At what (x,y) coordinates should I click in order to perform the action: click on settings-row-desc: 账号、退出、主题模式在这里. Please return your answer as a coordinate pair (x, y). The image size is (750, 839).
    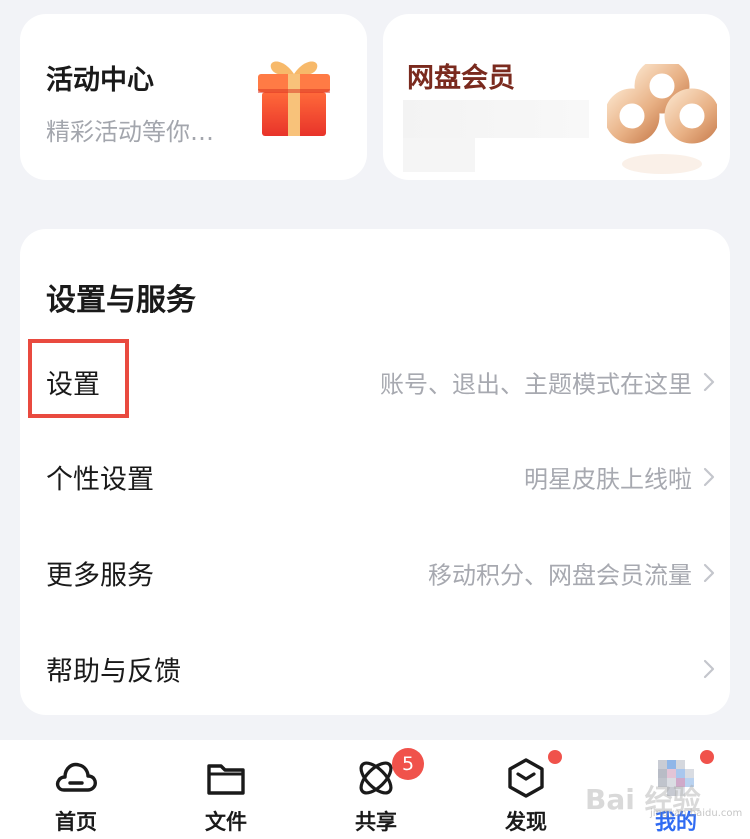
    Looking at the image, I should click on (536, 384).